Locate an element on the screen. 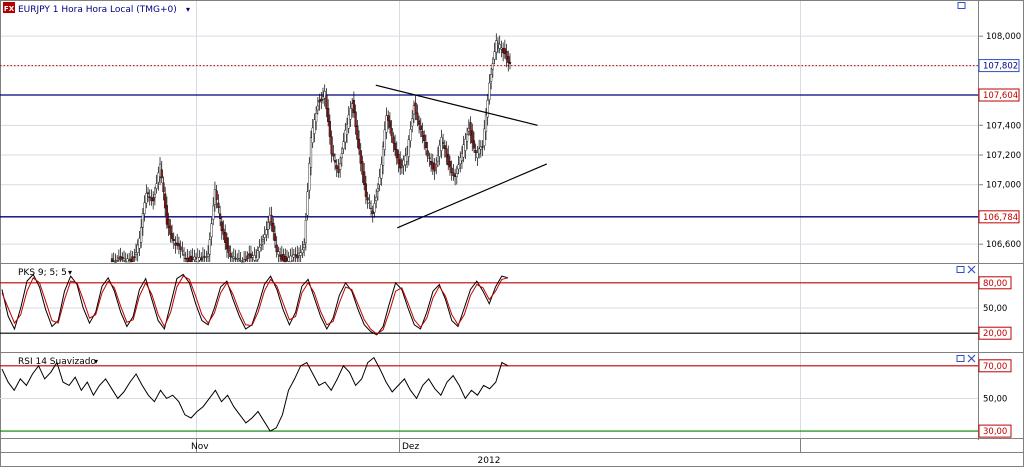 This screenshot has height=467, width=1024. price-tick-label: 107,400 is located at coordinates (1003, 126).